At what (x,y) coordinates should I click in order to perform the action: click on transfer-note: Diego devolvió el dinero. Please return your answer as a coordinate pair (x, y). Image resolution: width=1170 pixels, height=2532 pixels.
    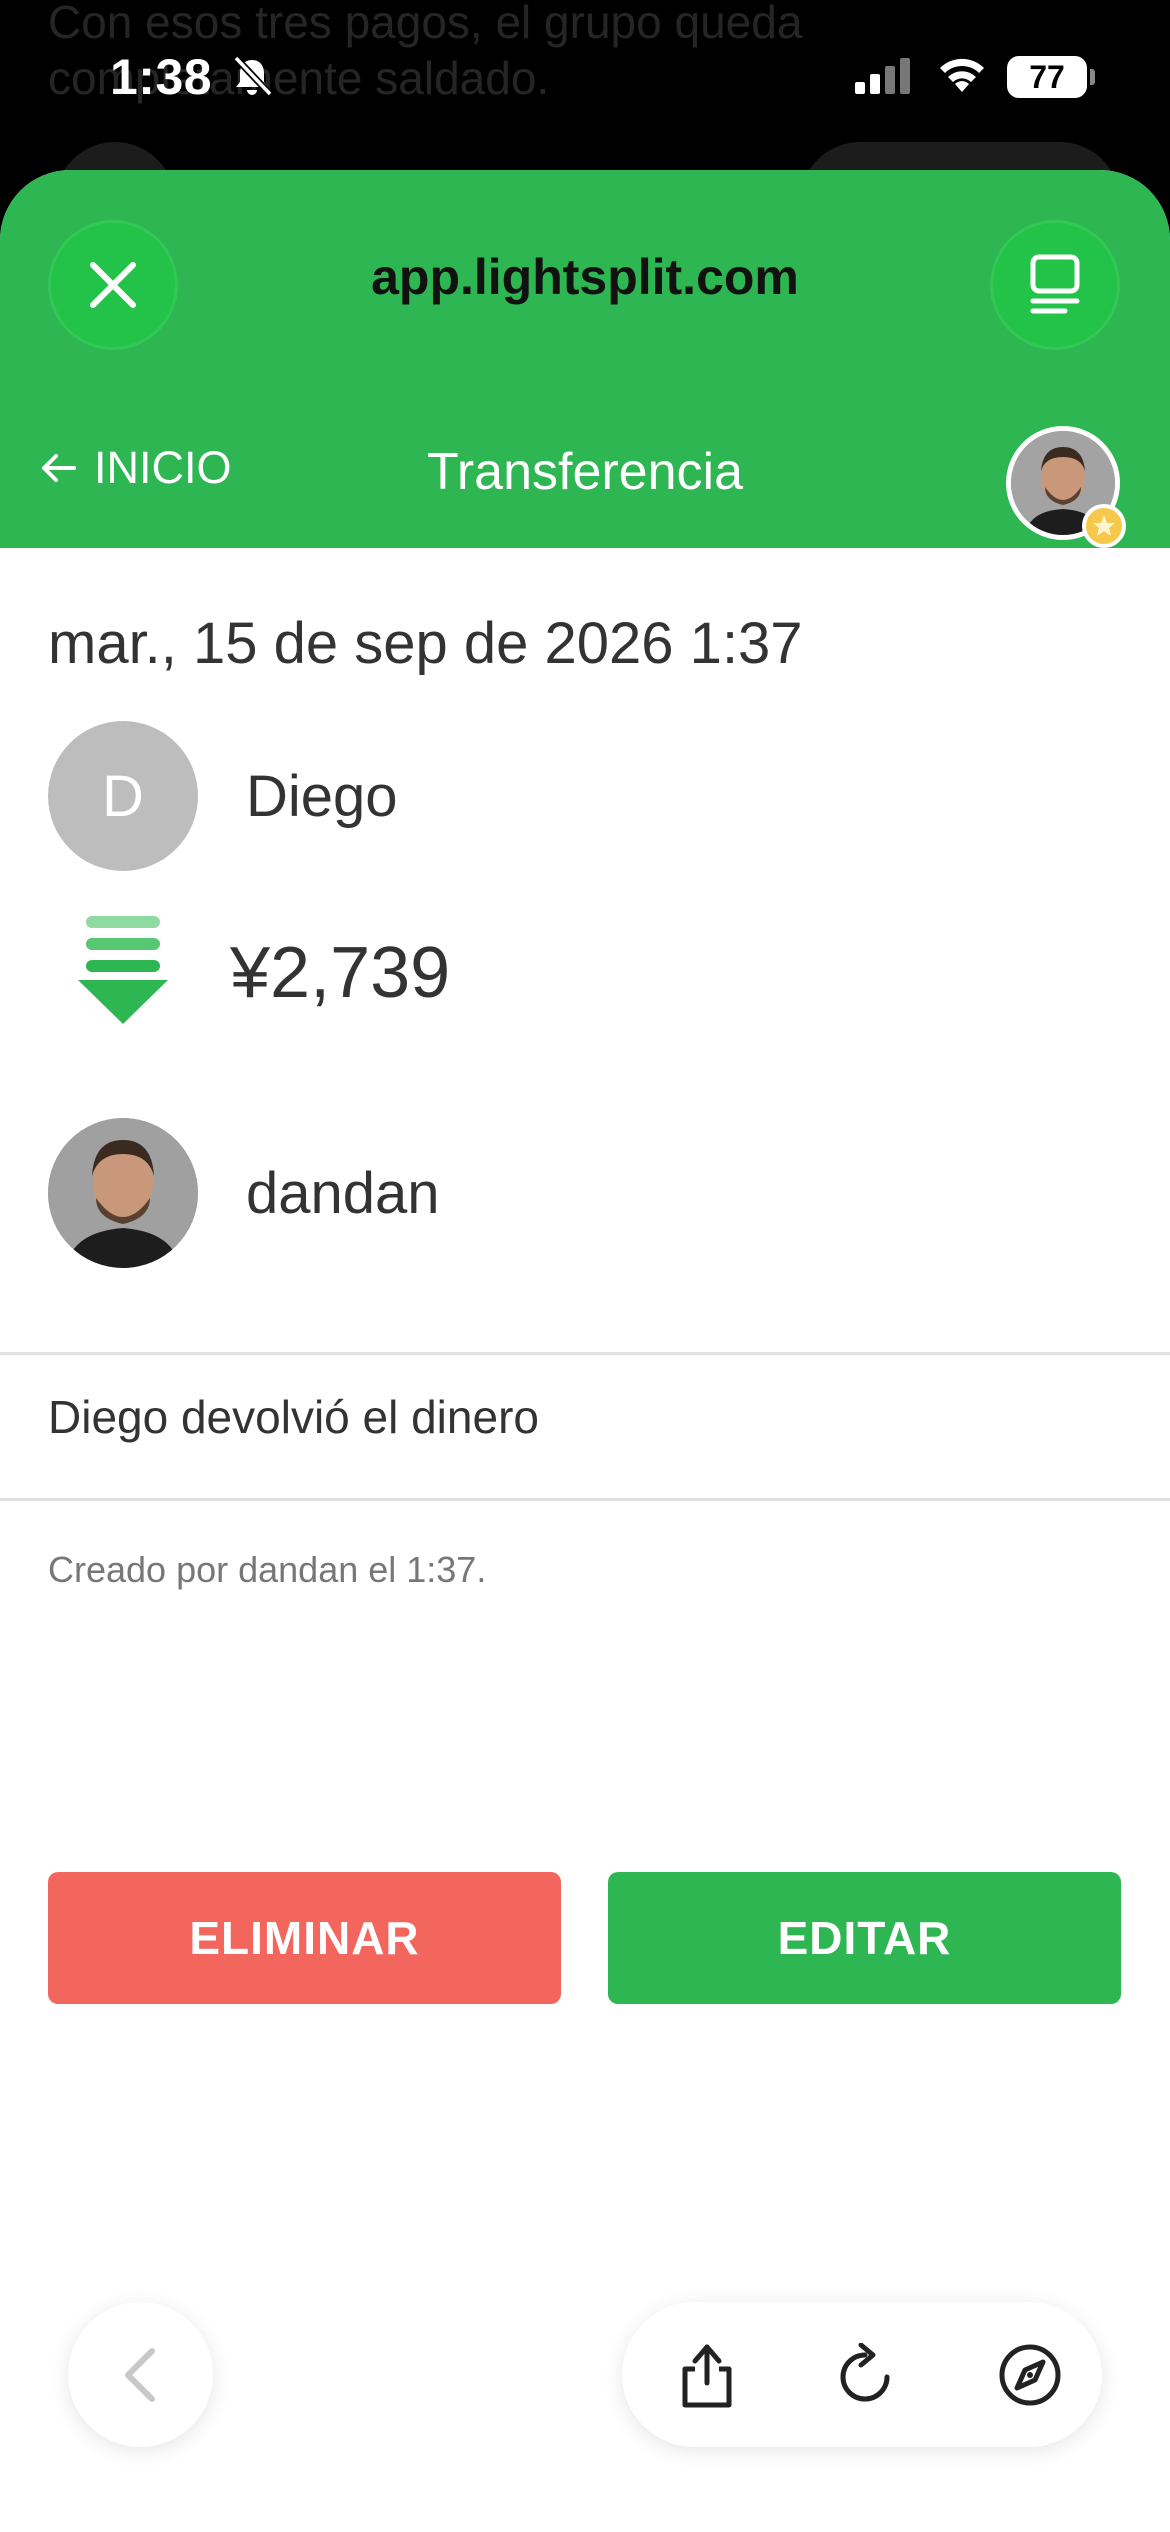
    Looking at the image, I should click on (293, 1417).